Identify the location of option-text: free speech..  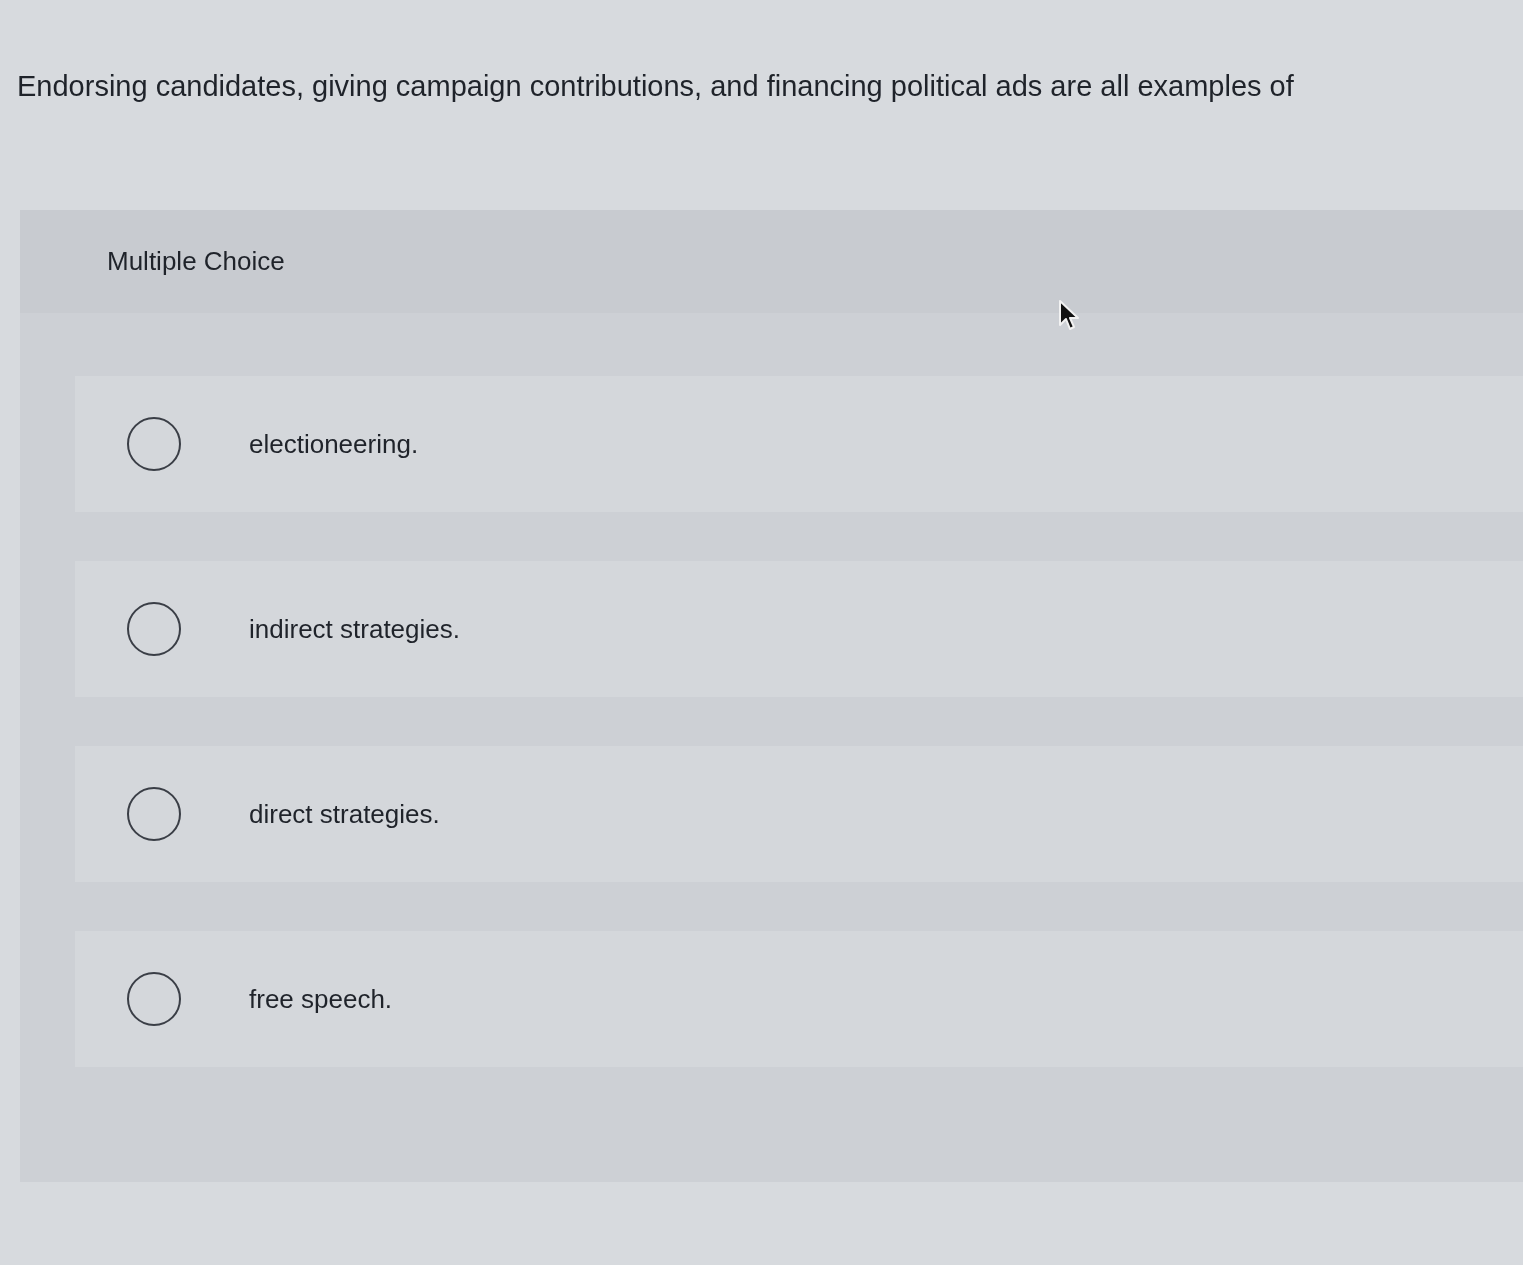
(321, 999).